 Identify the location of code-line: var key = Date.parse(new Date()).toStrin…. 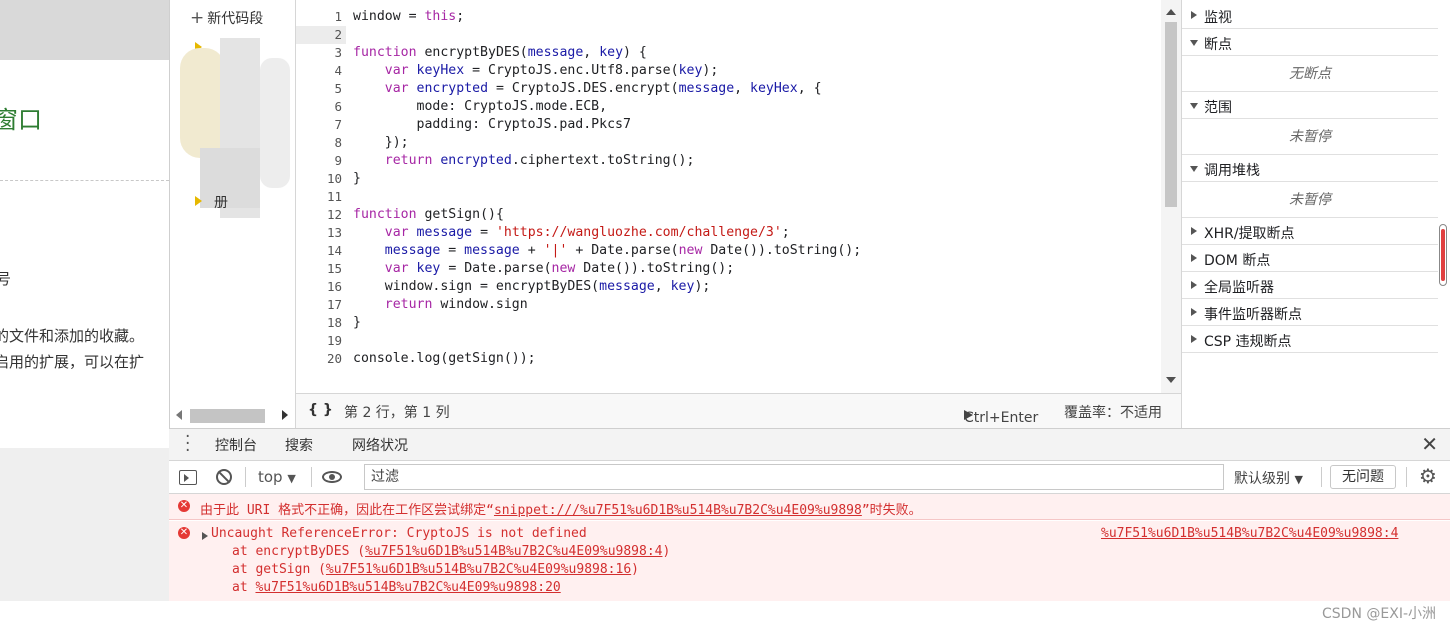
(757, 269).